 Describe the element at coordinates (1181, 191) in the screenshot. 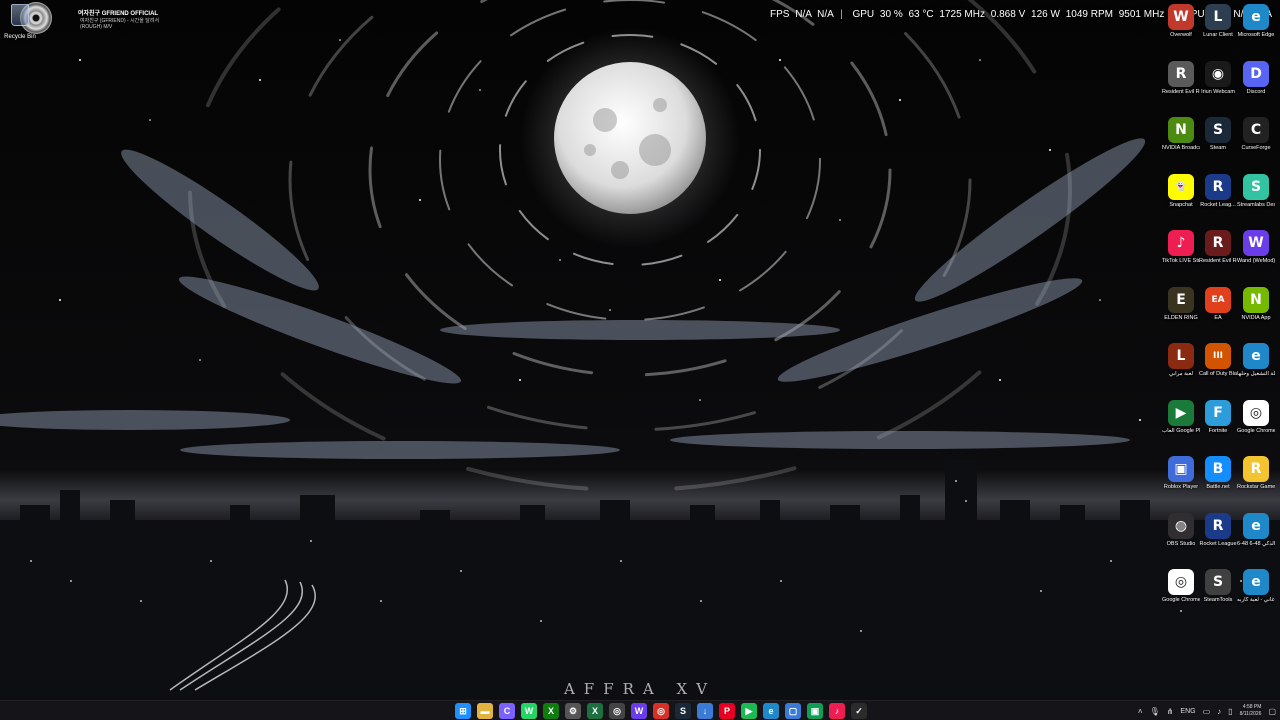

I see `desktop-icon: 👻 Snapchat` at that location.